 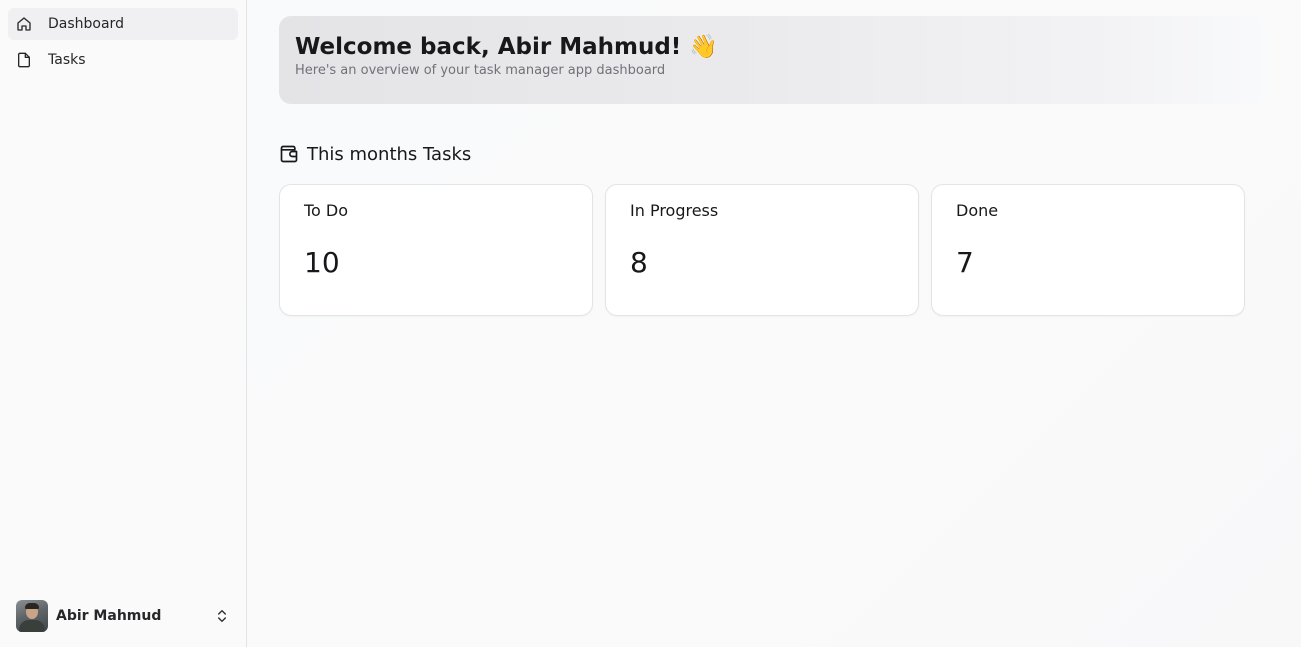 What do you see at coordinates (24, 60) in the screenshot?
I see `file-icon` at bounding box center [24, 60].